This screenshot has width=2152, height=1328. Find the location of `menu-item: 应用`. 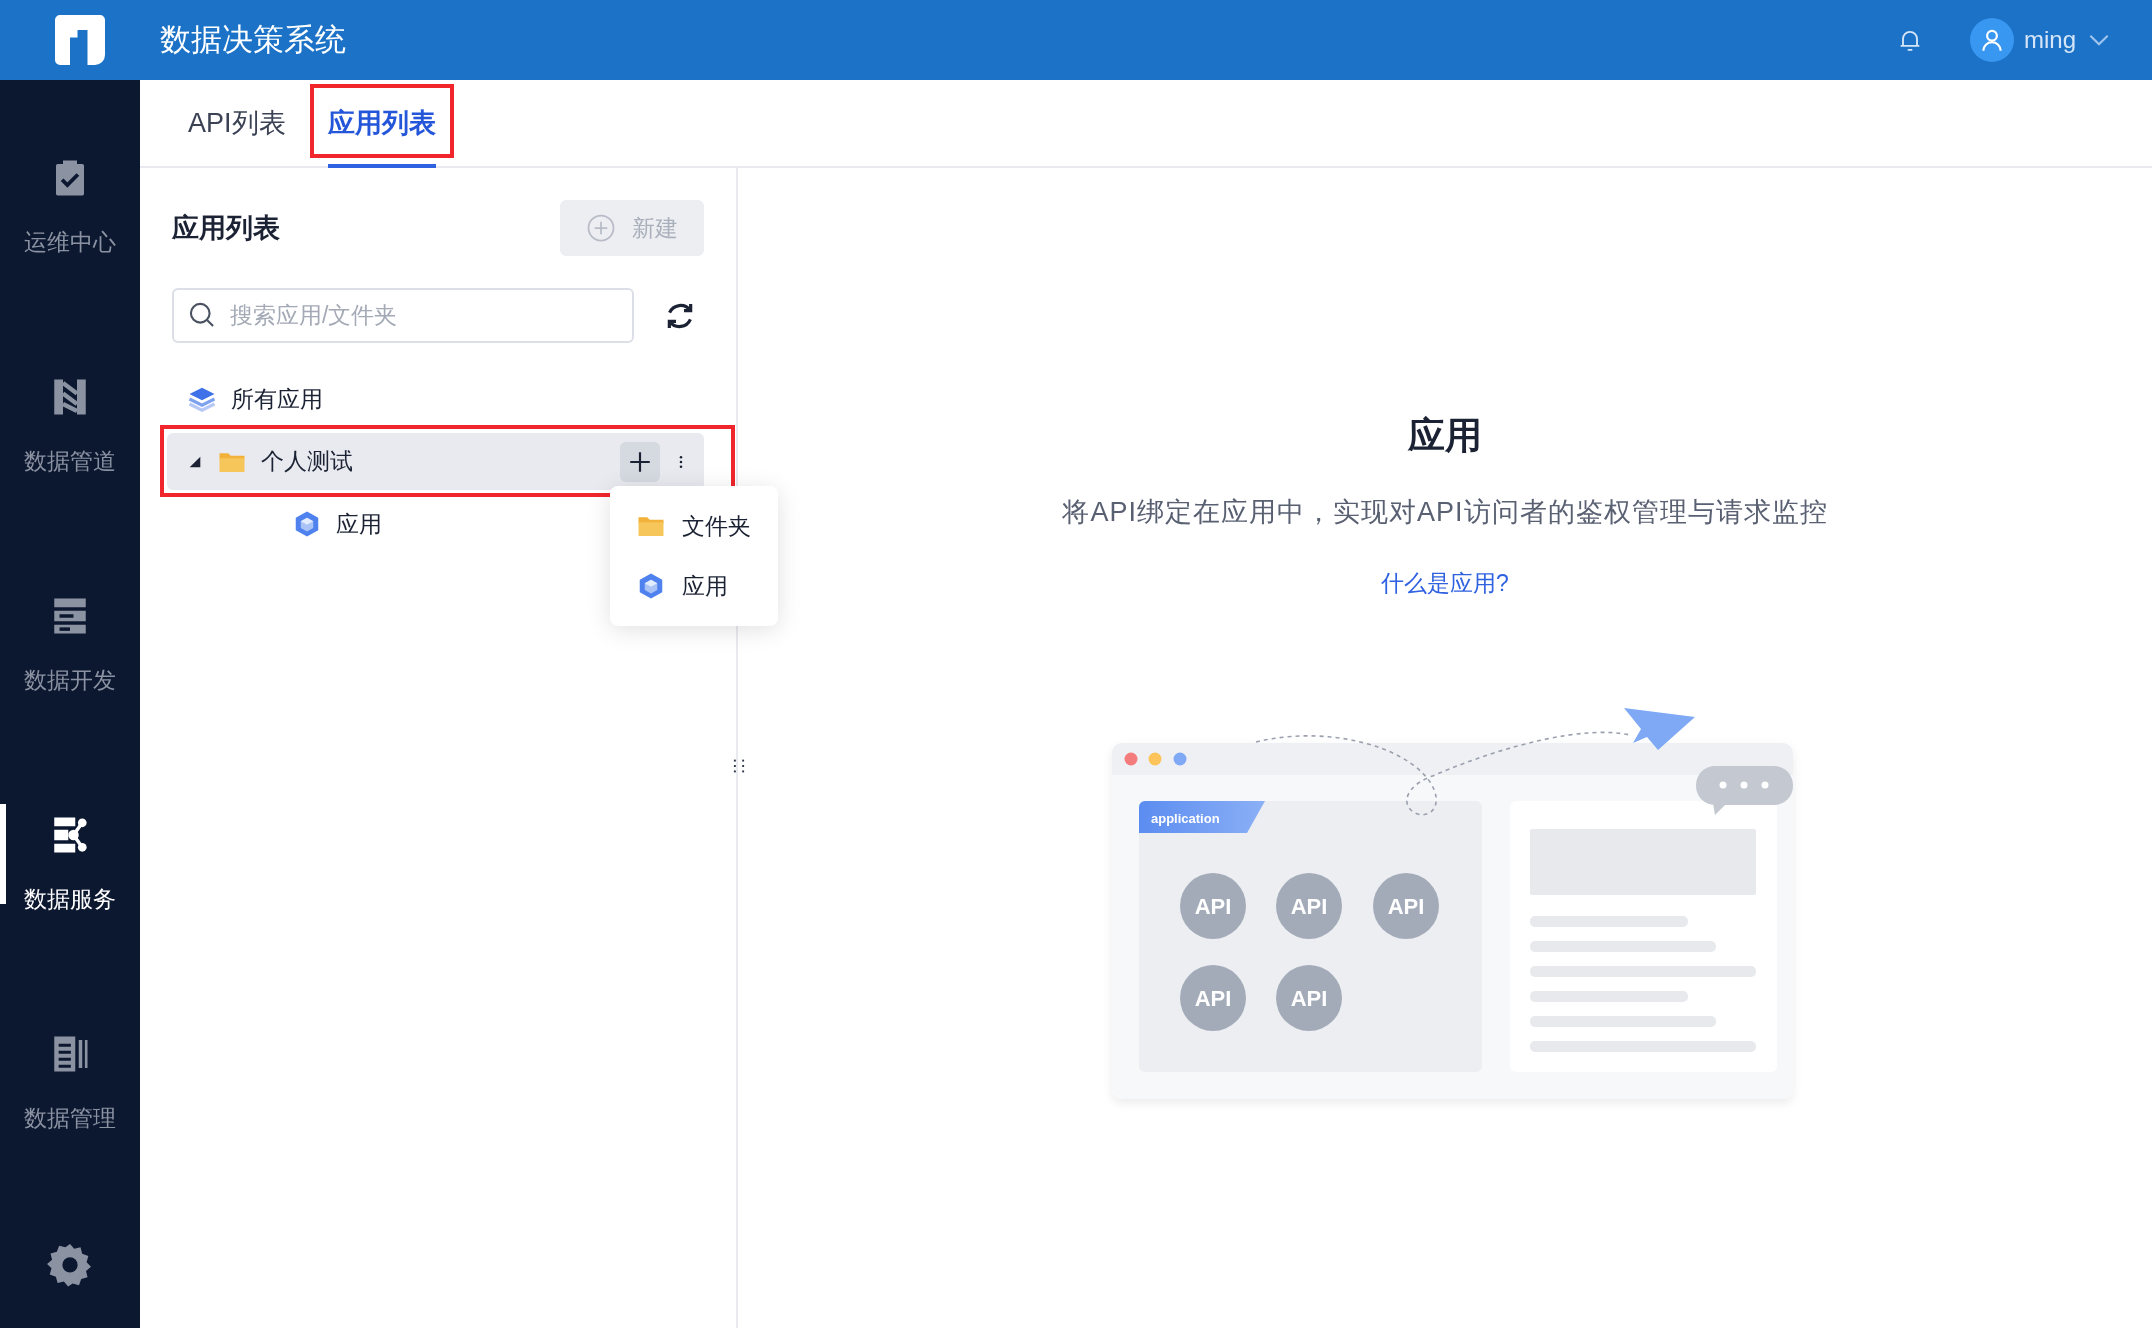

menu-item: 应用 is located at coordinates (694, 586).